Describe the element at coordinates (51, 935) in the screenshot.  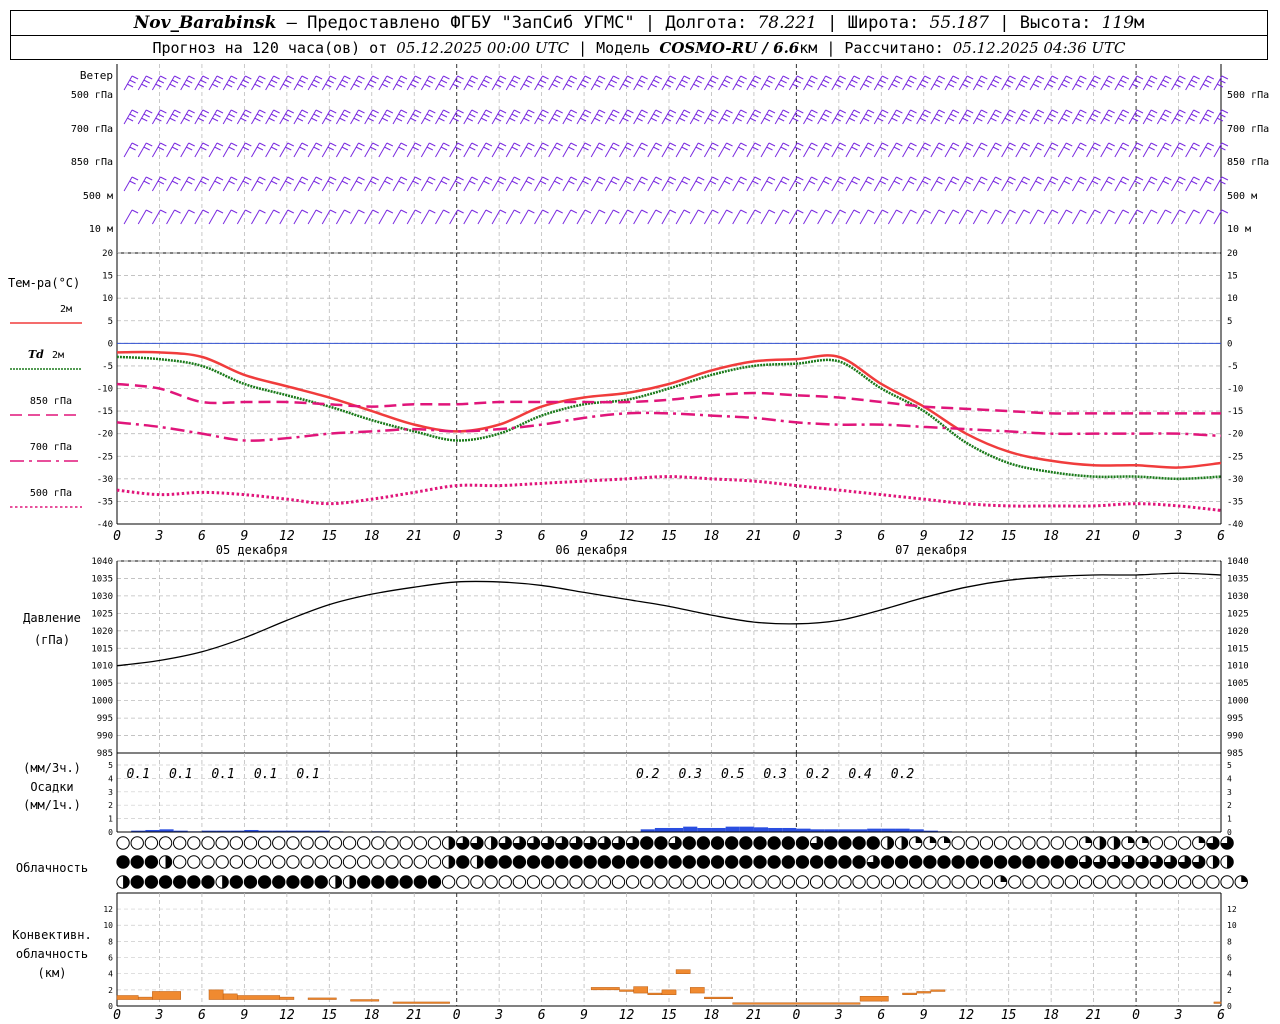
I see `conv-axis-label: Конвективн.` at that location.